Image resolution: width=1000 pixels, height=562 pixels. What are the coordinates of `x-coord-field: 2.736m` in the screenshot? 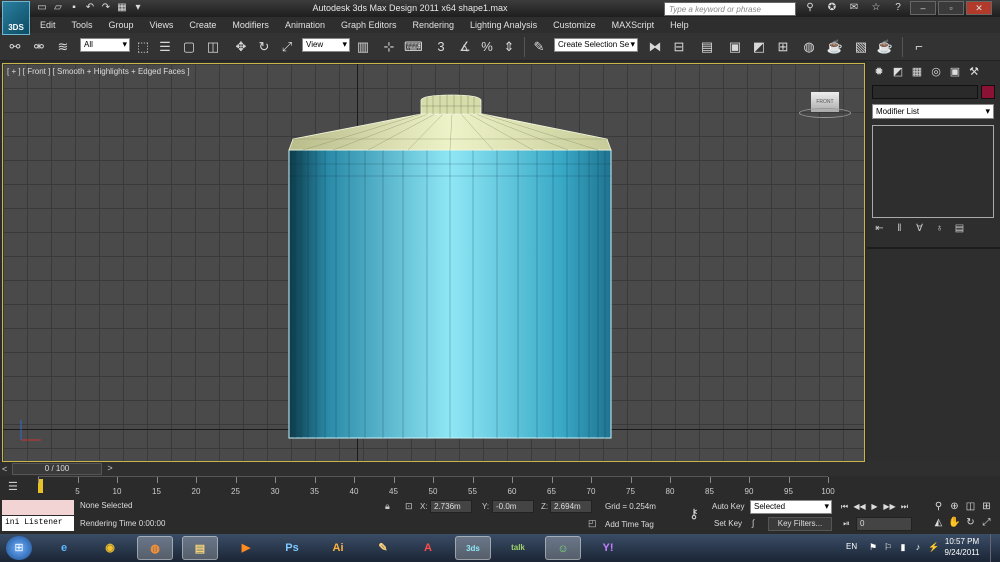 It's located at (451, 506).